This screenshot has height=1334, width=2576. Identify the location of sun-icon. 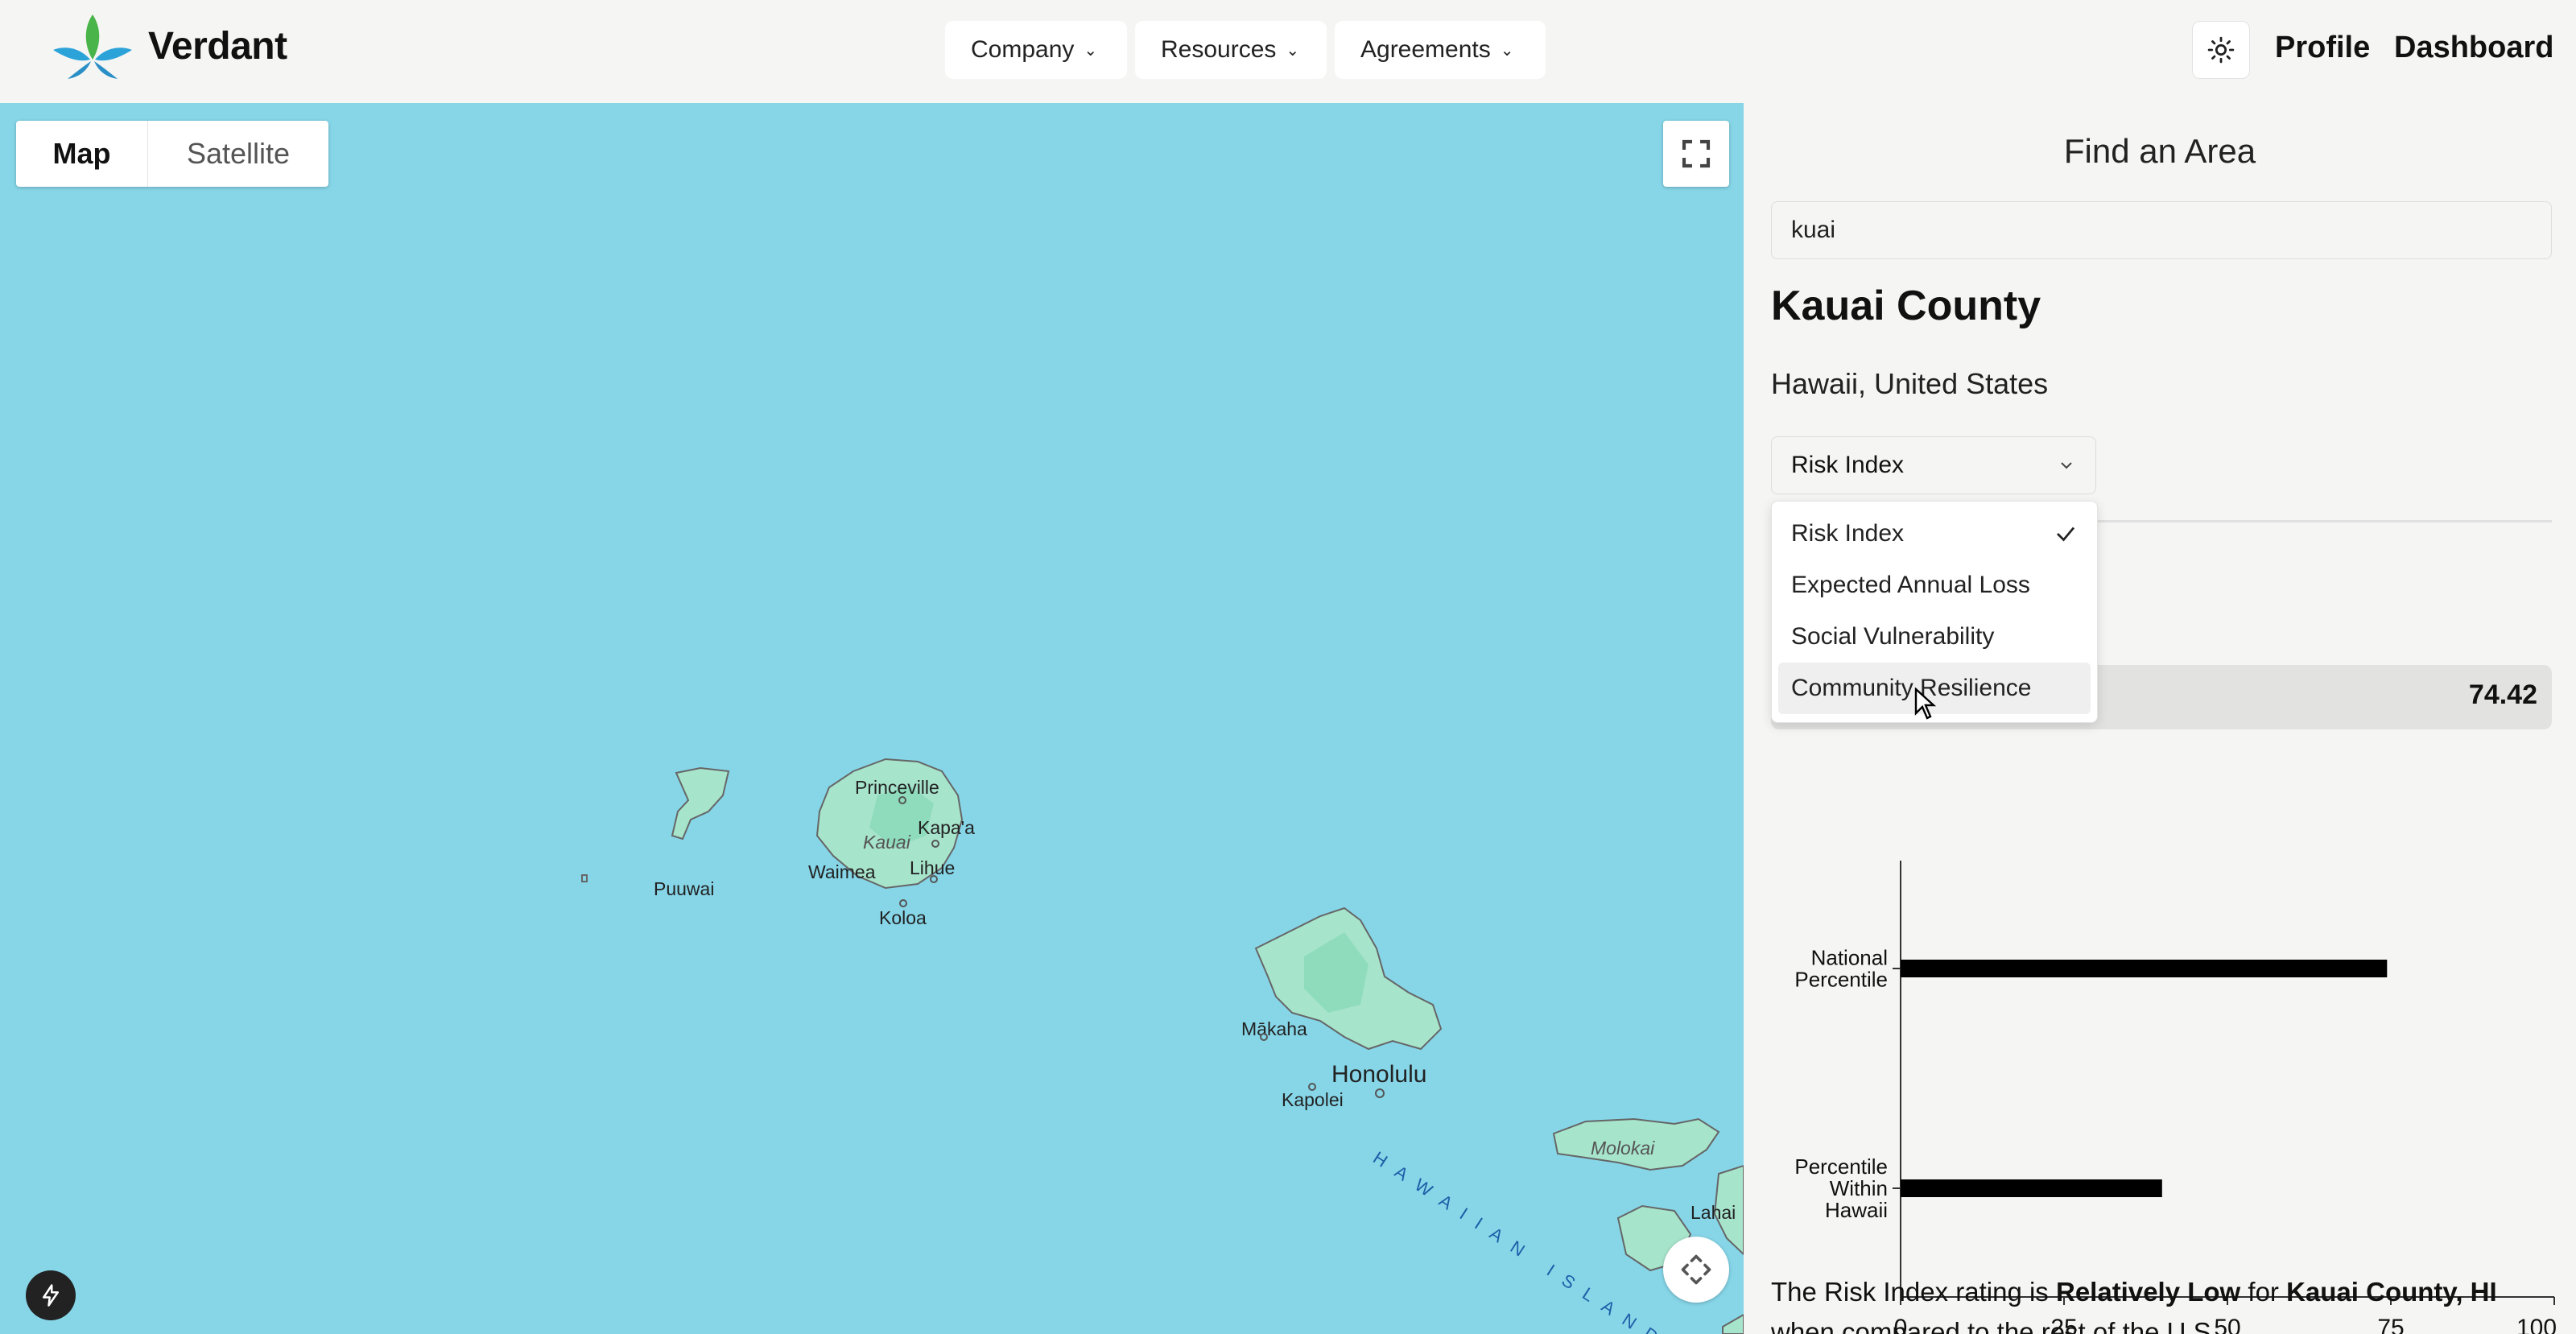
(2221, 50).